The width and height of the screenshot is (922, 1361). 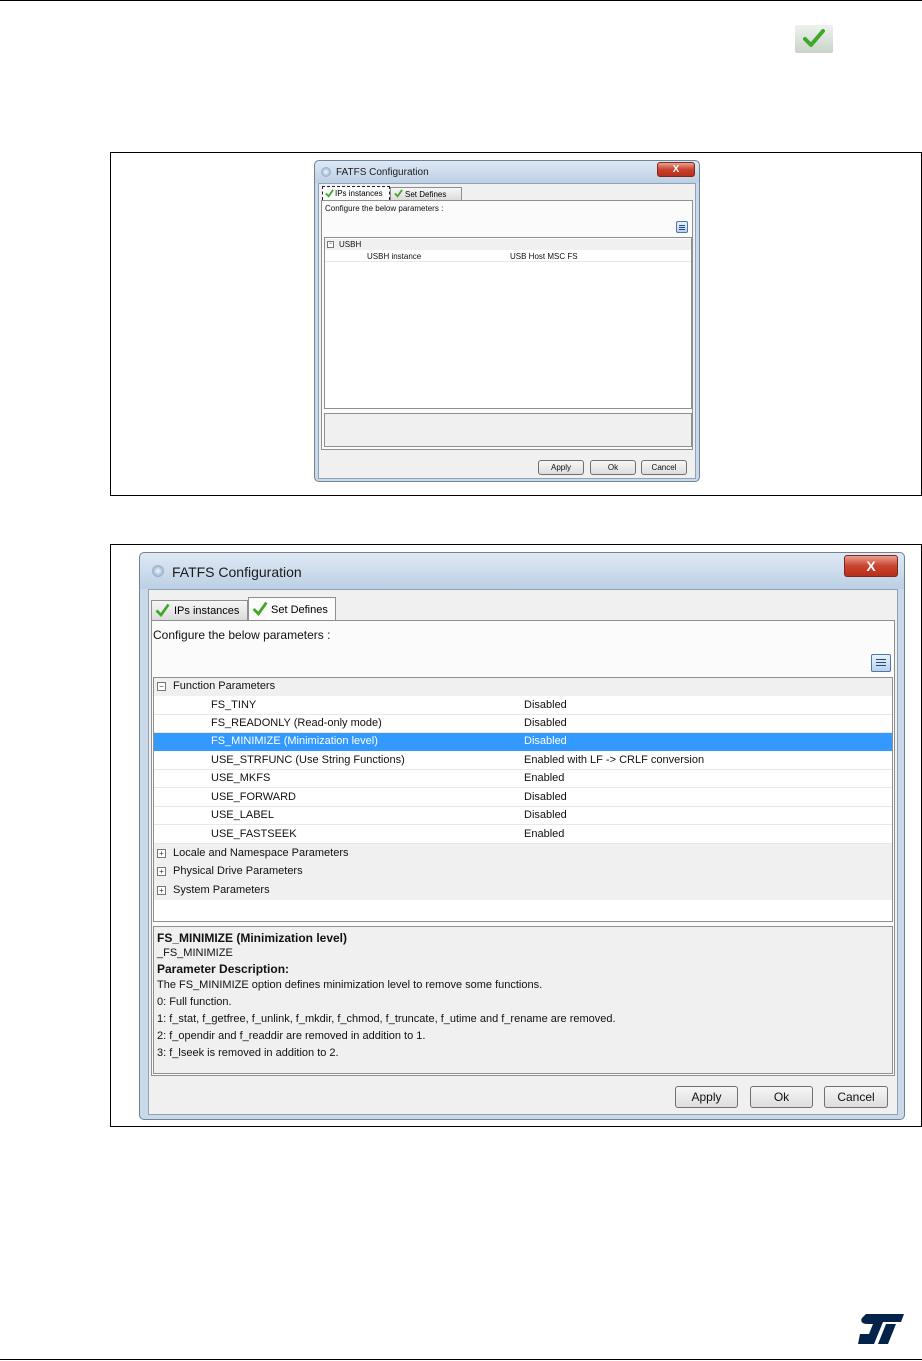 What do you see at coordinates (544, 256) in the screenshot?
I see `param-value: USB Host MSC FS` at bounding box center [544, 256].